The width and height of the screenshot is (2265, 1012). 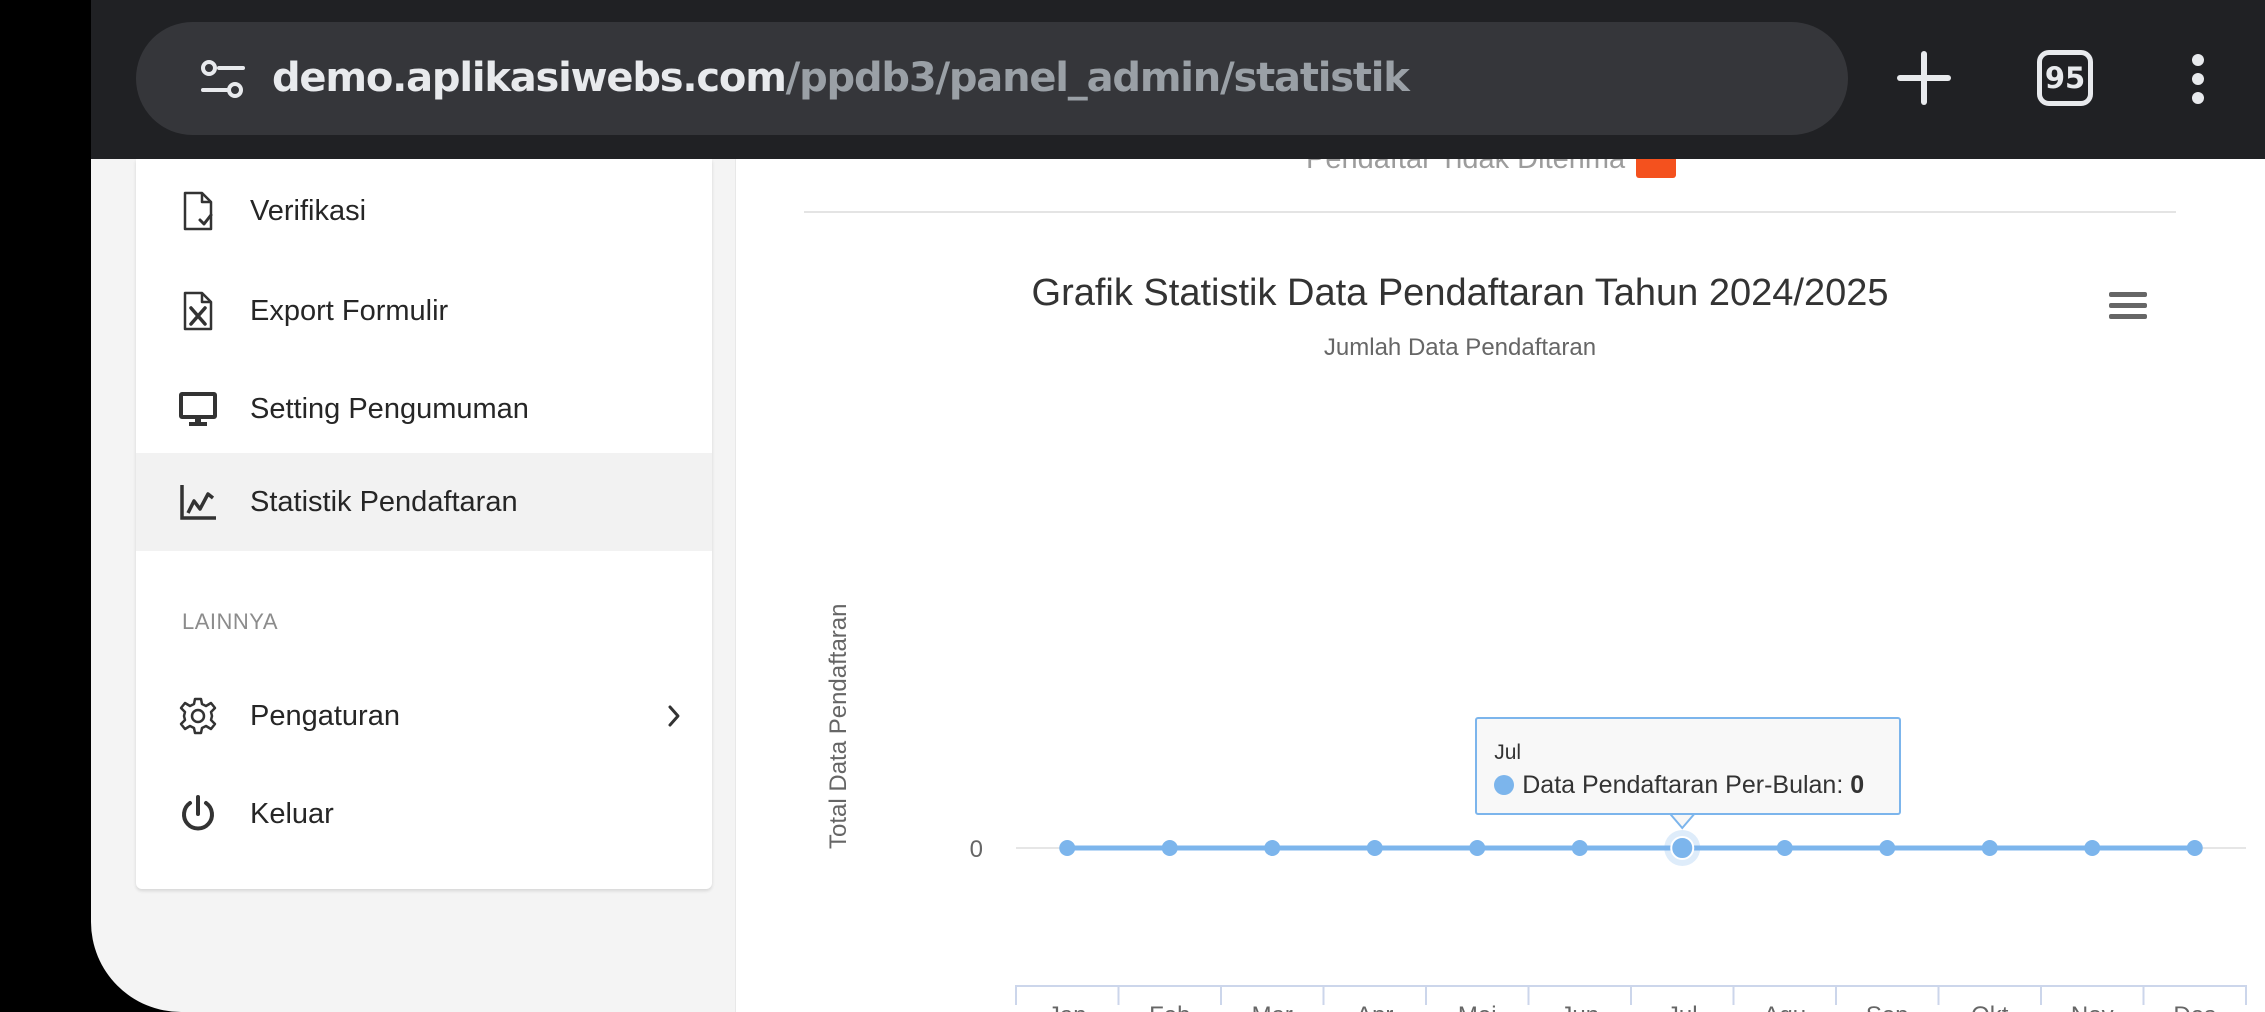 I want to click on tooltip-row: Data Pendaftaran Per-Bulan: 0, so click(x=1679, y=785).